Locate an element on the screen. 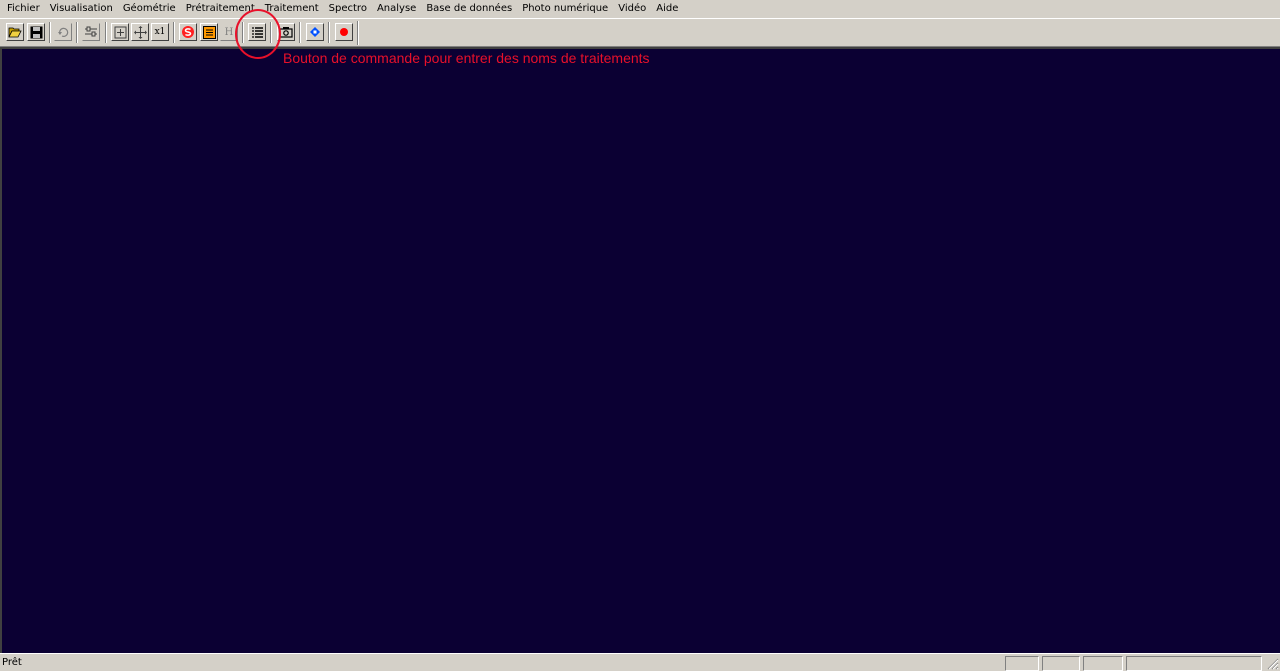 Image resolution: width=1280 pixels, height=671 pixels. save-button is located at coordinates (36, 32).